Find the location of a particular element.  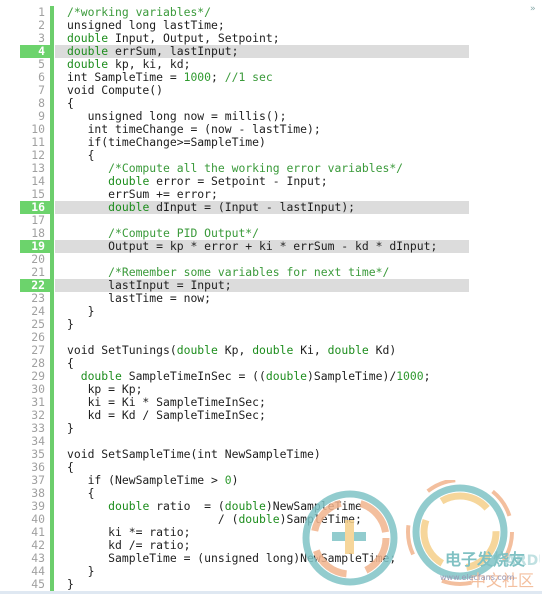

code-line: 32 kd = Kd / SampleTimeInSec; is located at coordinates (271, 415).